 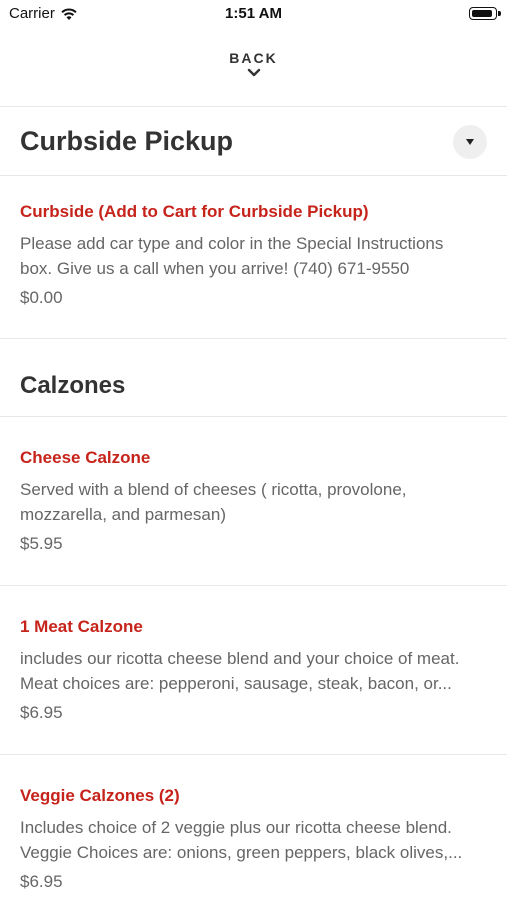 I want to click on back-label: BACK, so click(x=253, y=58).